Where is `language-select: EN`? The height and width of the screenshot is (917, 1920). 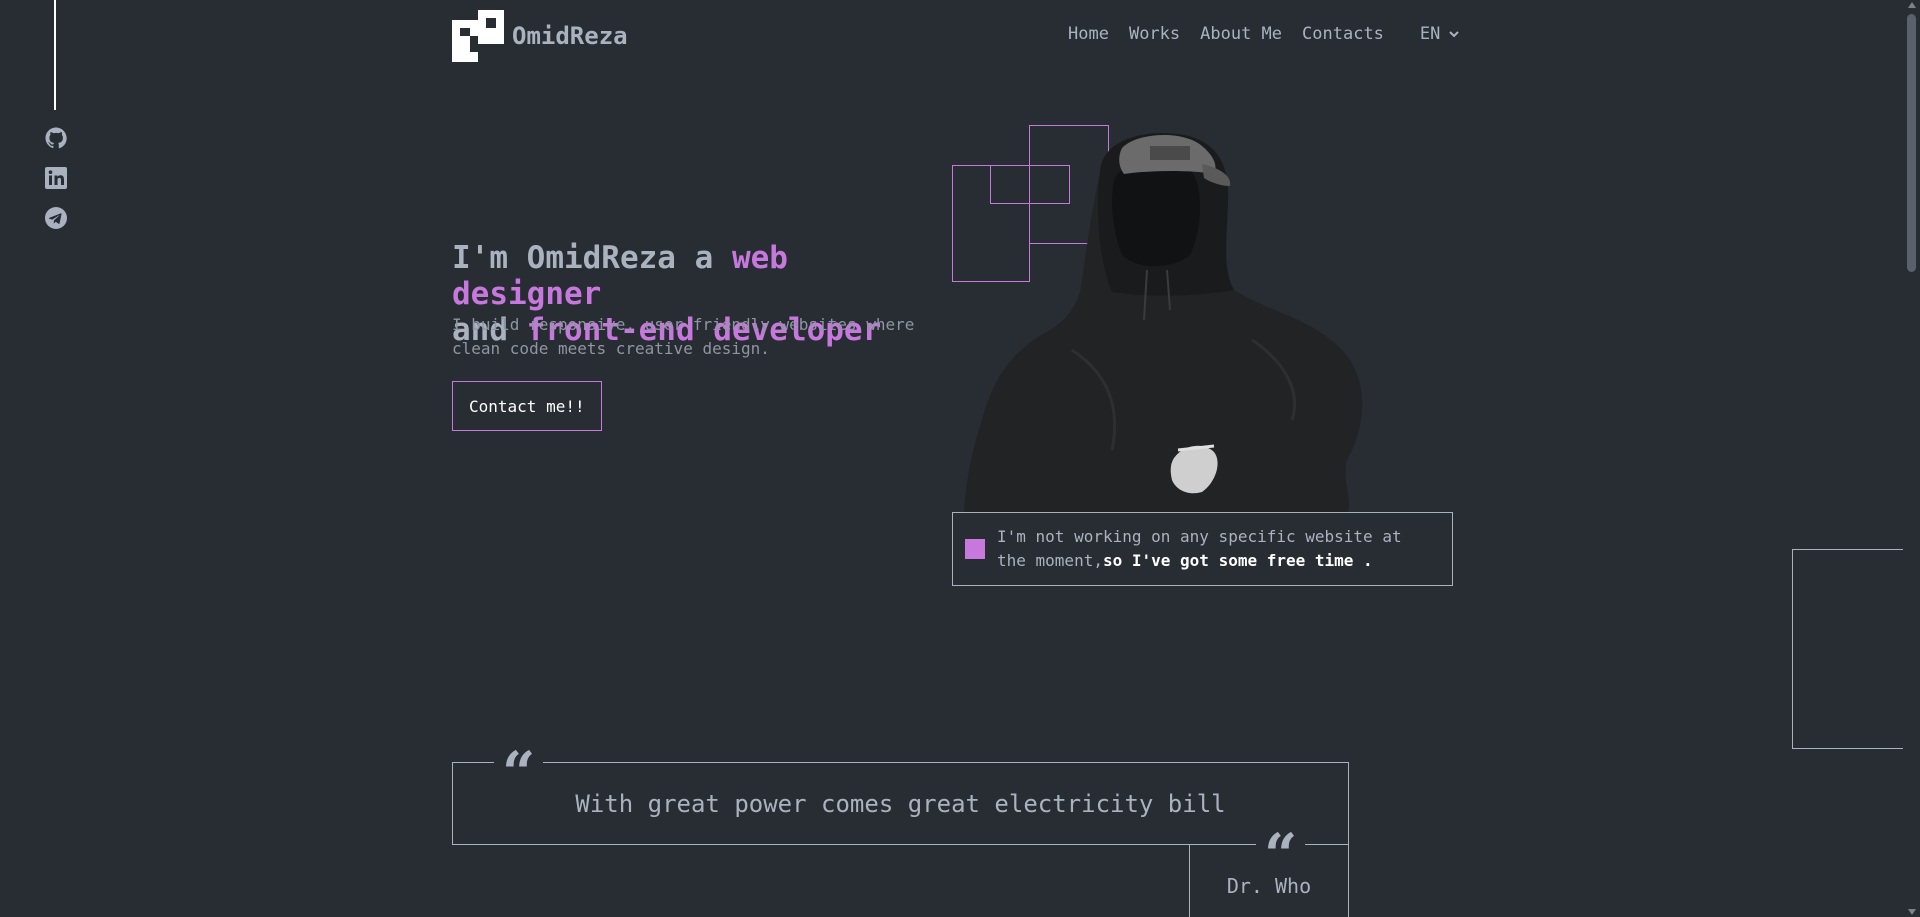 language-select: EN is located at coordinates (1440, 34).